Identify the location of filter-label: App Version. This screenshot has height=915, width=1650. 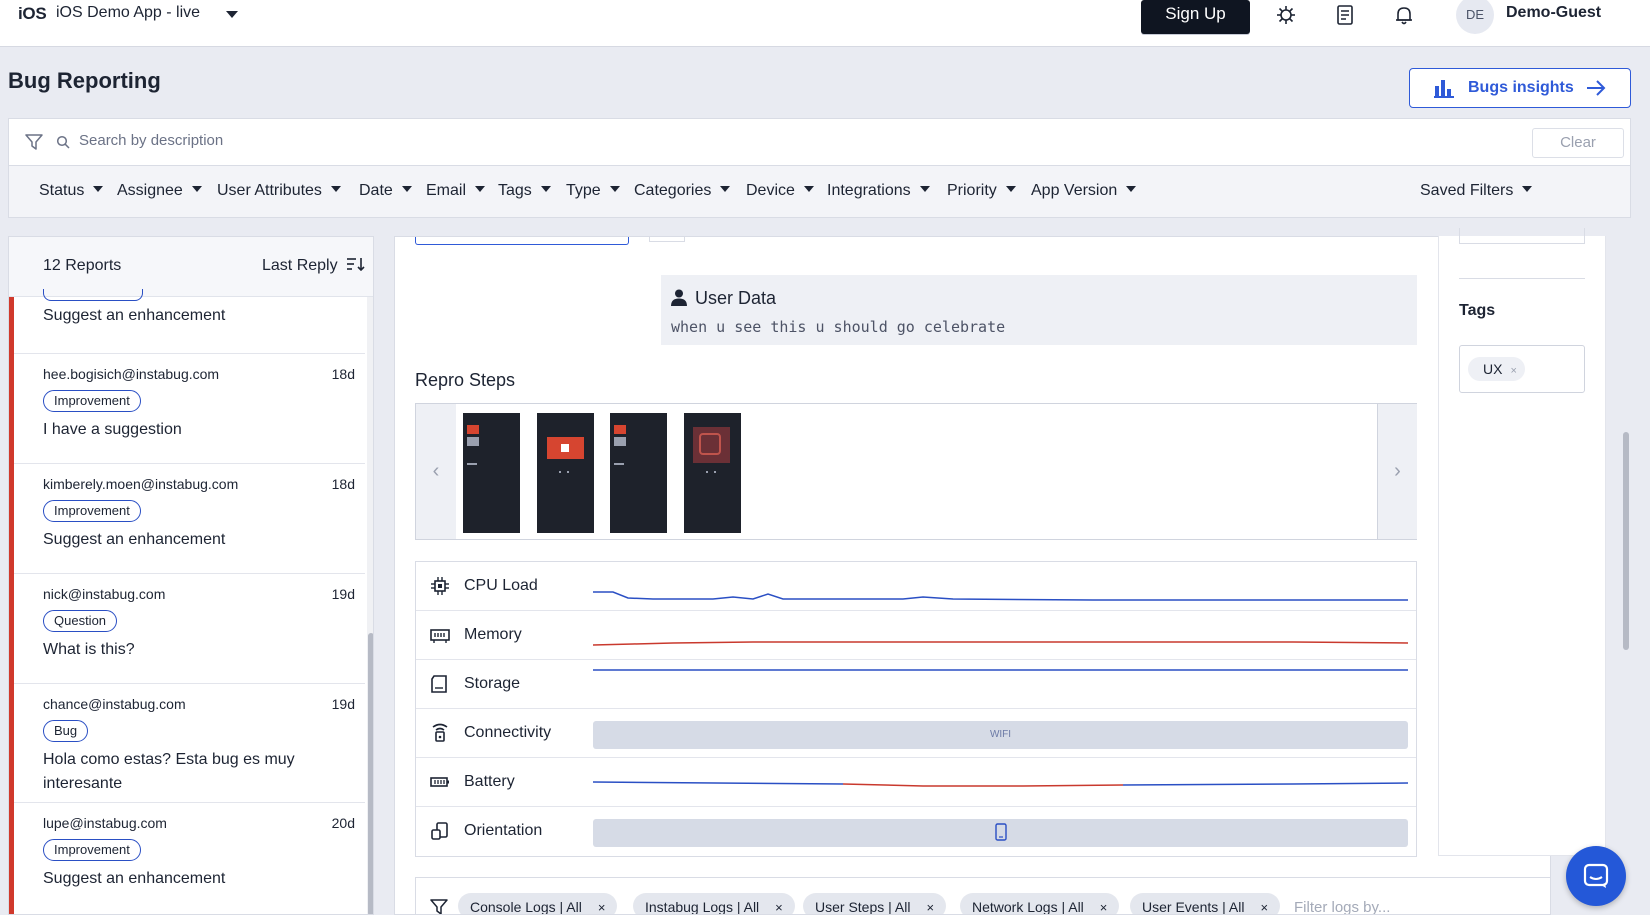
(1074, 190).